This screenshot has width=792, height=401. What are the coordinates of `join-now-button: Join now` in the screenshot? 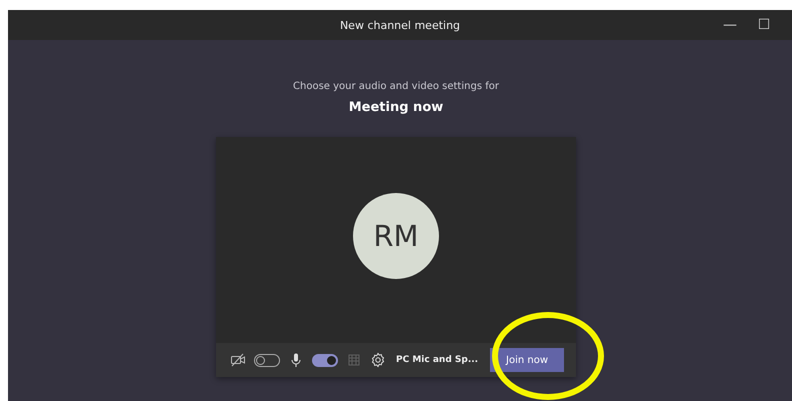 It's located at (527, 360).